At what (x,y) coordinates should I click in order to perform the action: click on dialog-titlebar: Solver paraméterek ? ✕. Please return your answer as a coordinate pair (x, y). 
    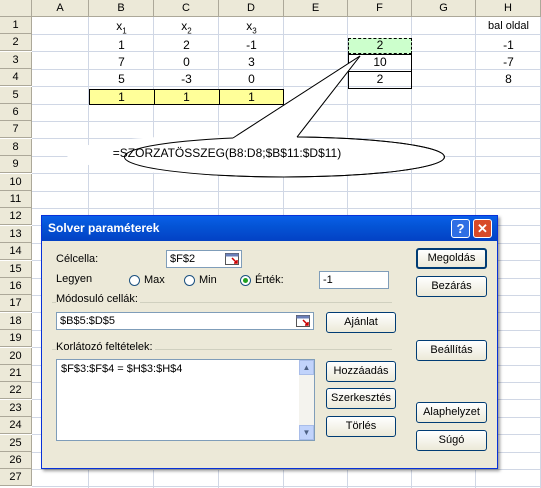
    Looking at the image, I should click on (269, 228).